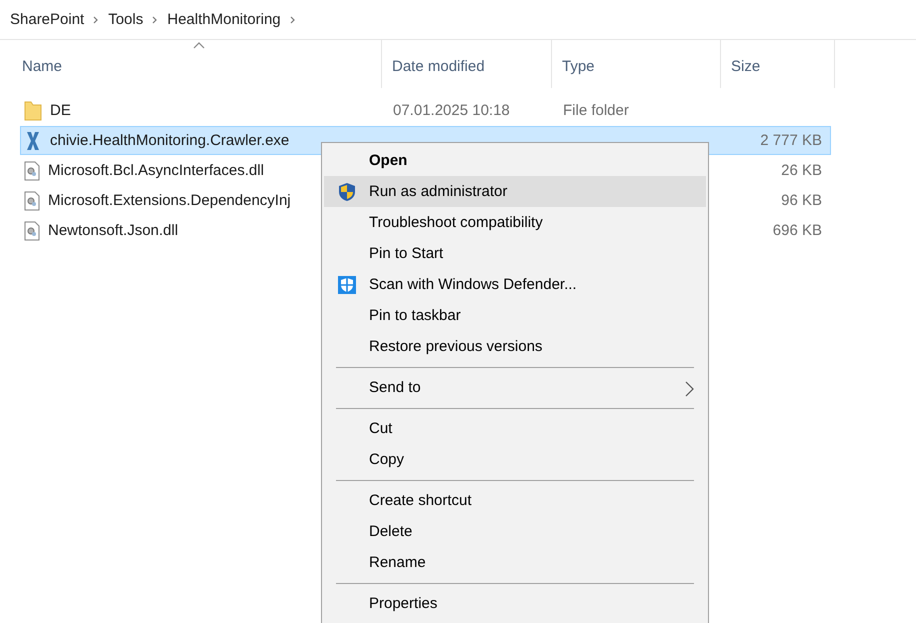 This screenshot has width=916, height=623. I want to click on file-date: 07.01.2025 10:18, so click(451, 110).